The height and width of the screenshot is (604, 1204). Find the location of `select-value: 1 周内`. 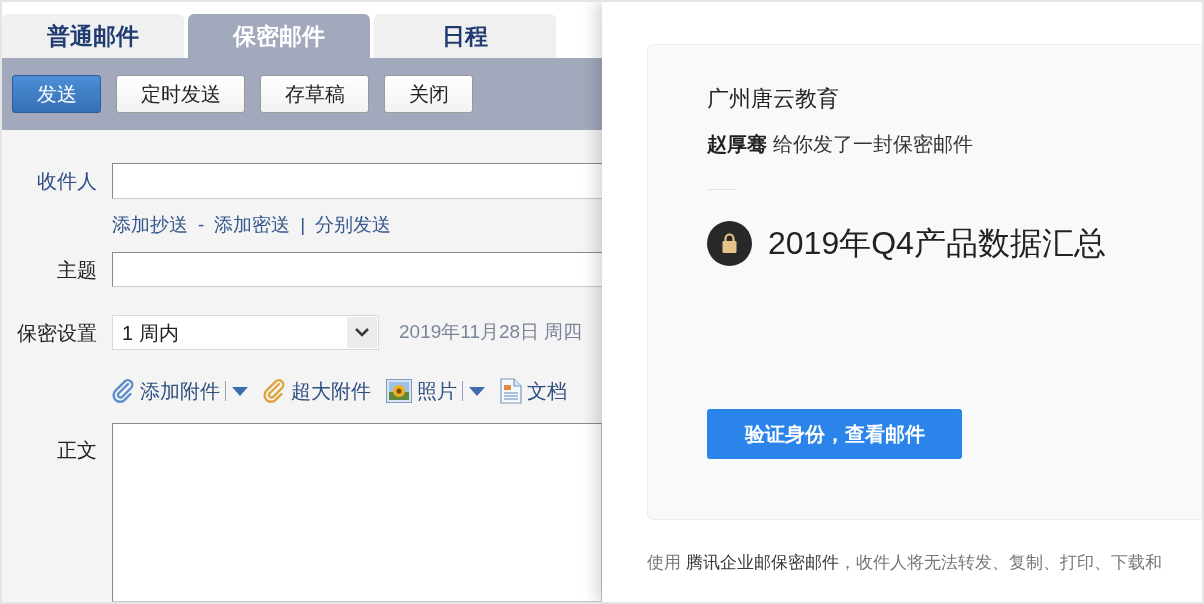

select-value: 1 周内 is located at coordinates (150, 333).